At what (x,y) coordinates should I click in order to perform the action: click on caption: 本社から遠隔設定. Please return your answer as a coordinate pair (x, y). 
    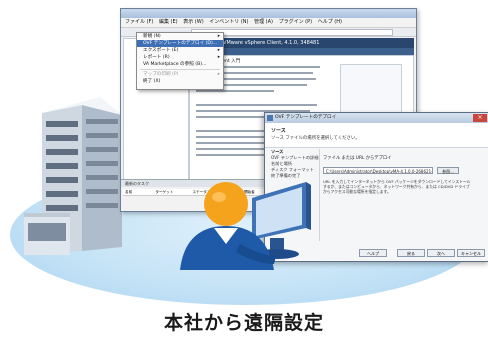
    Looking at the image, I should click on (243, 323).